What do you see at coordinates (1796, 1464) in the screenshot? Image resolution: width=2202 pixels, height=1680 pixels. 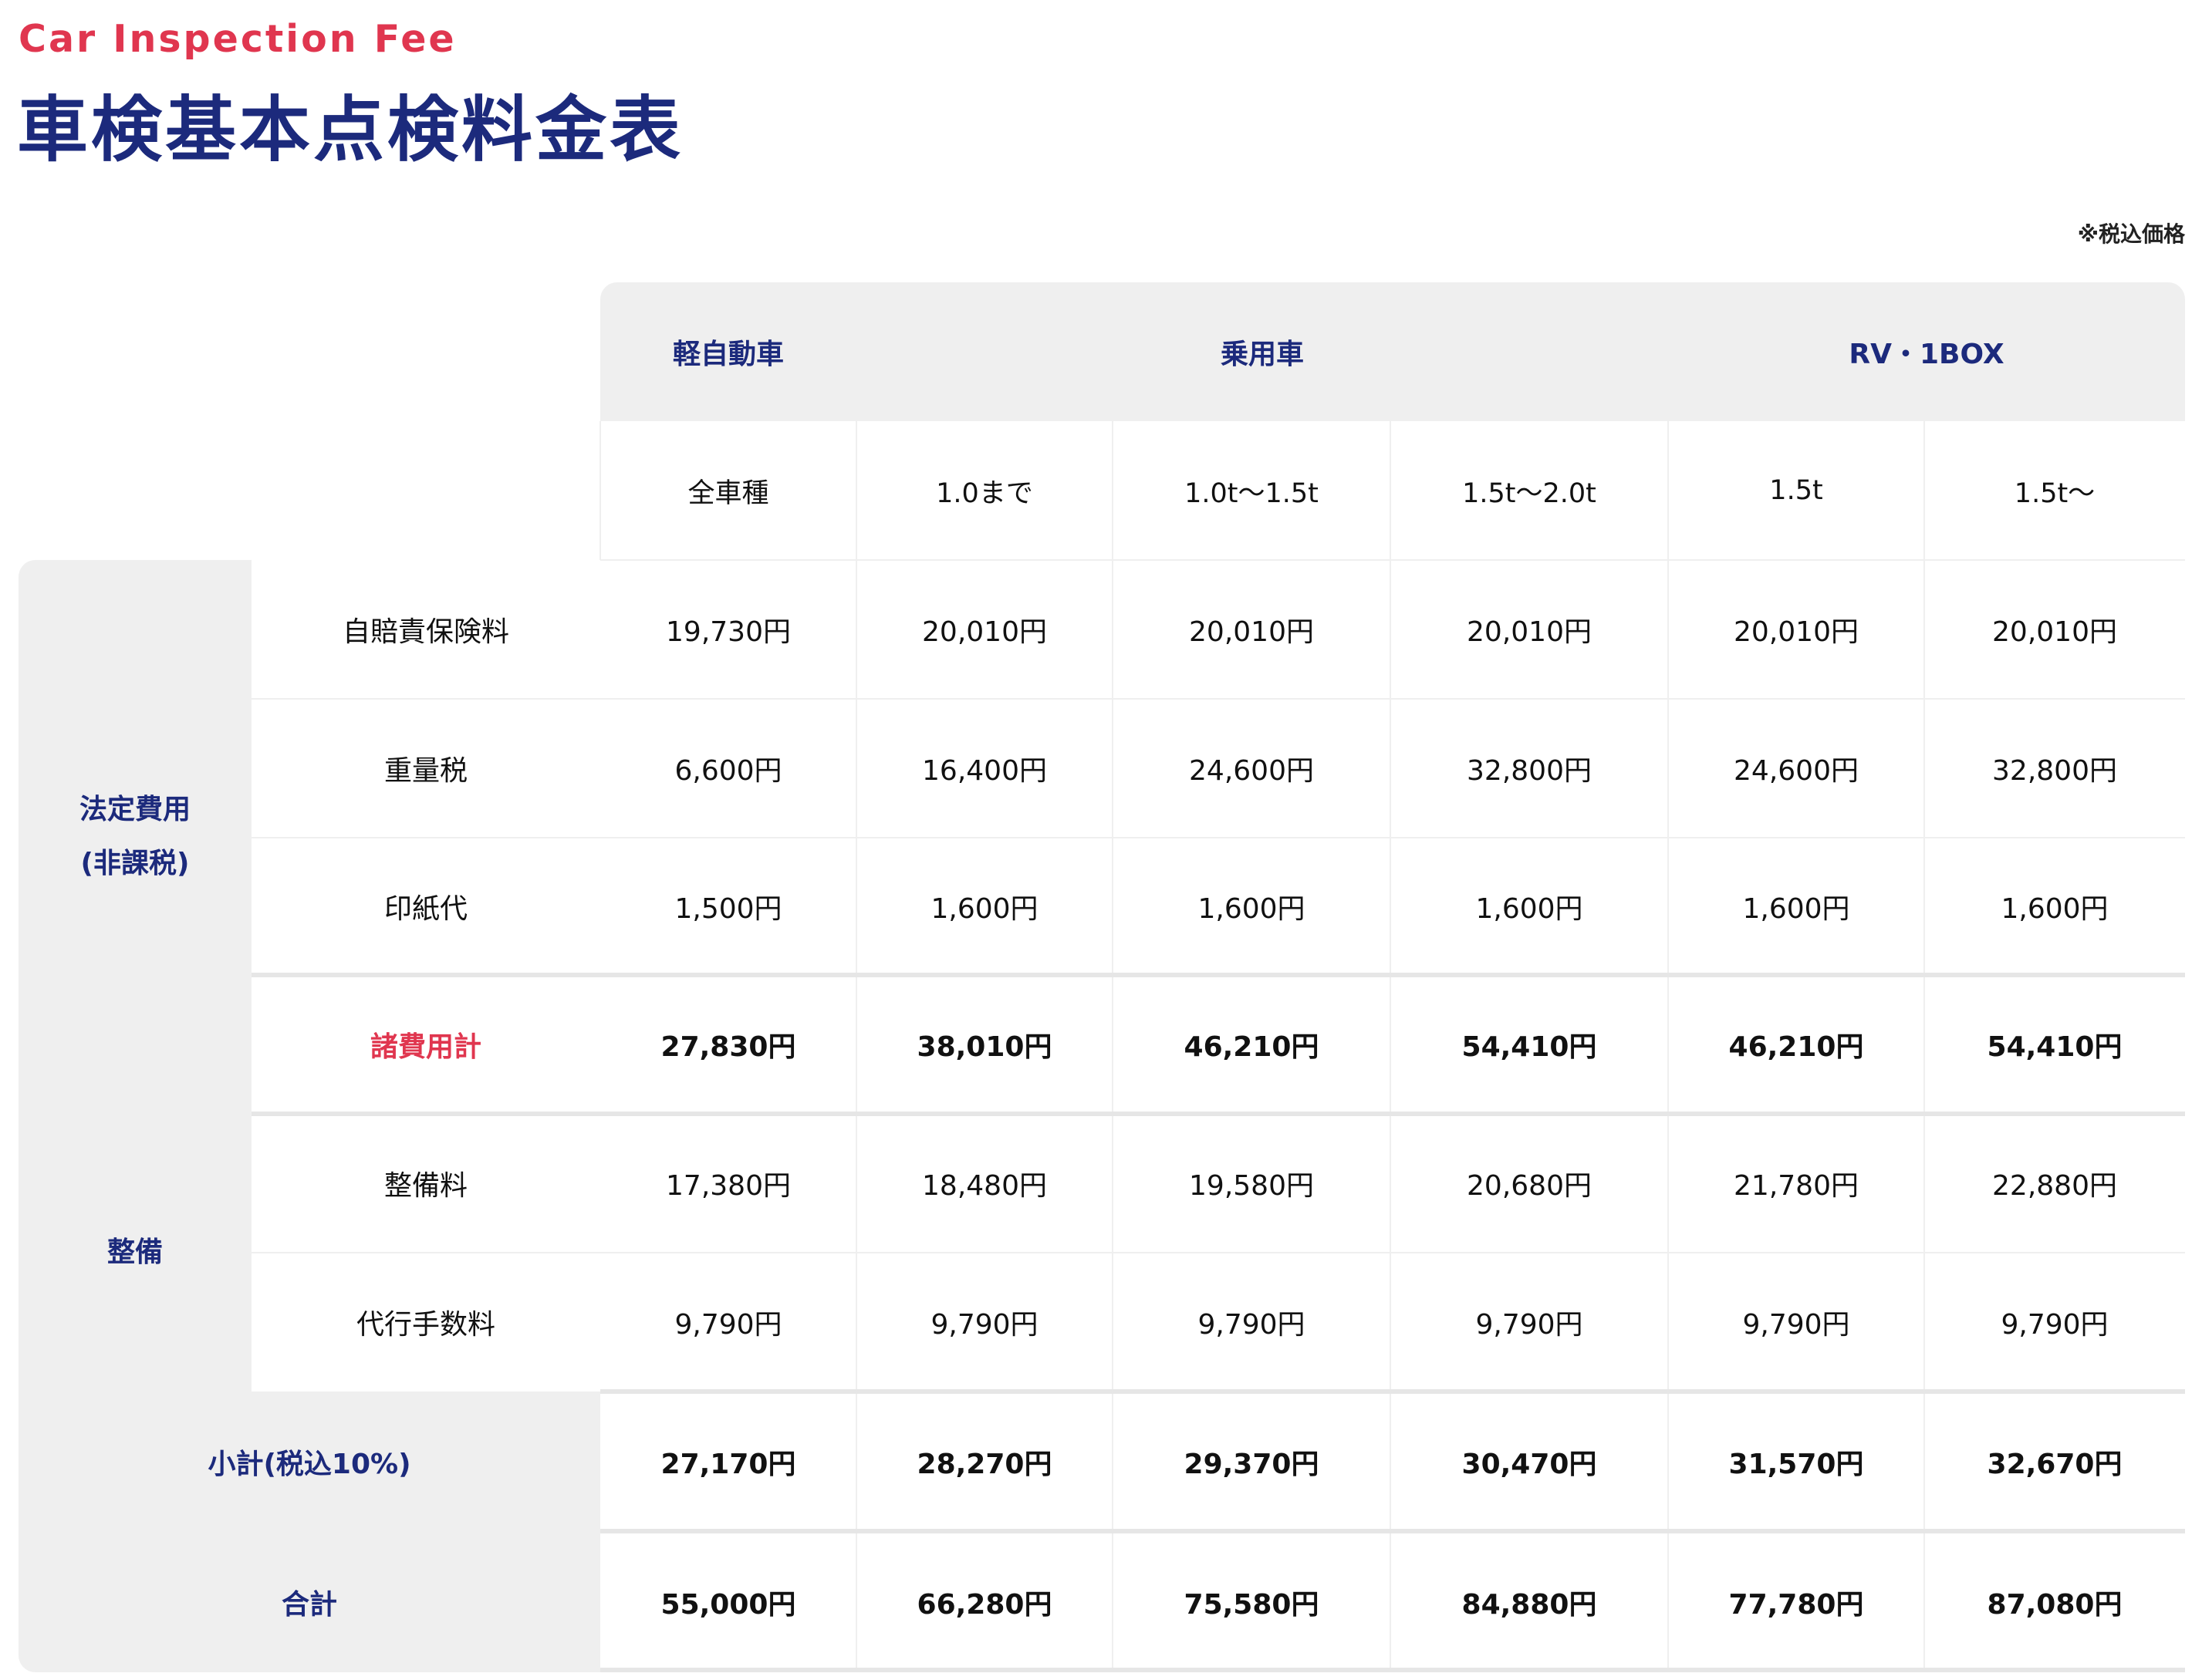 I see `table-cell: 31,570円` at bounding box center [1796, 1464].